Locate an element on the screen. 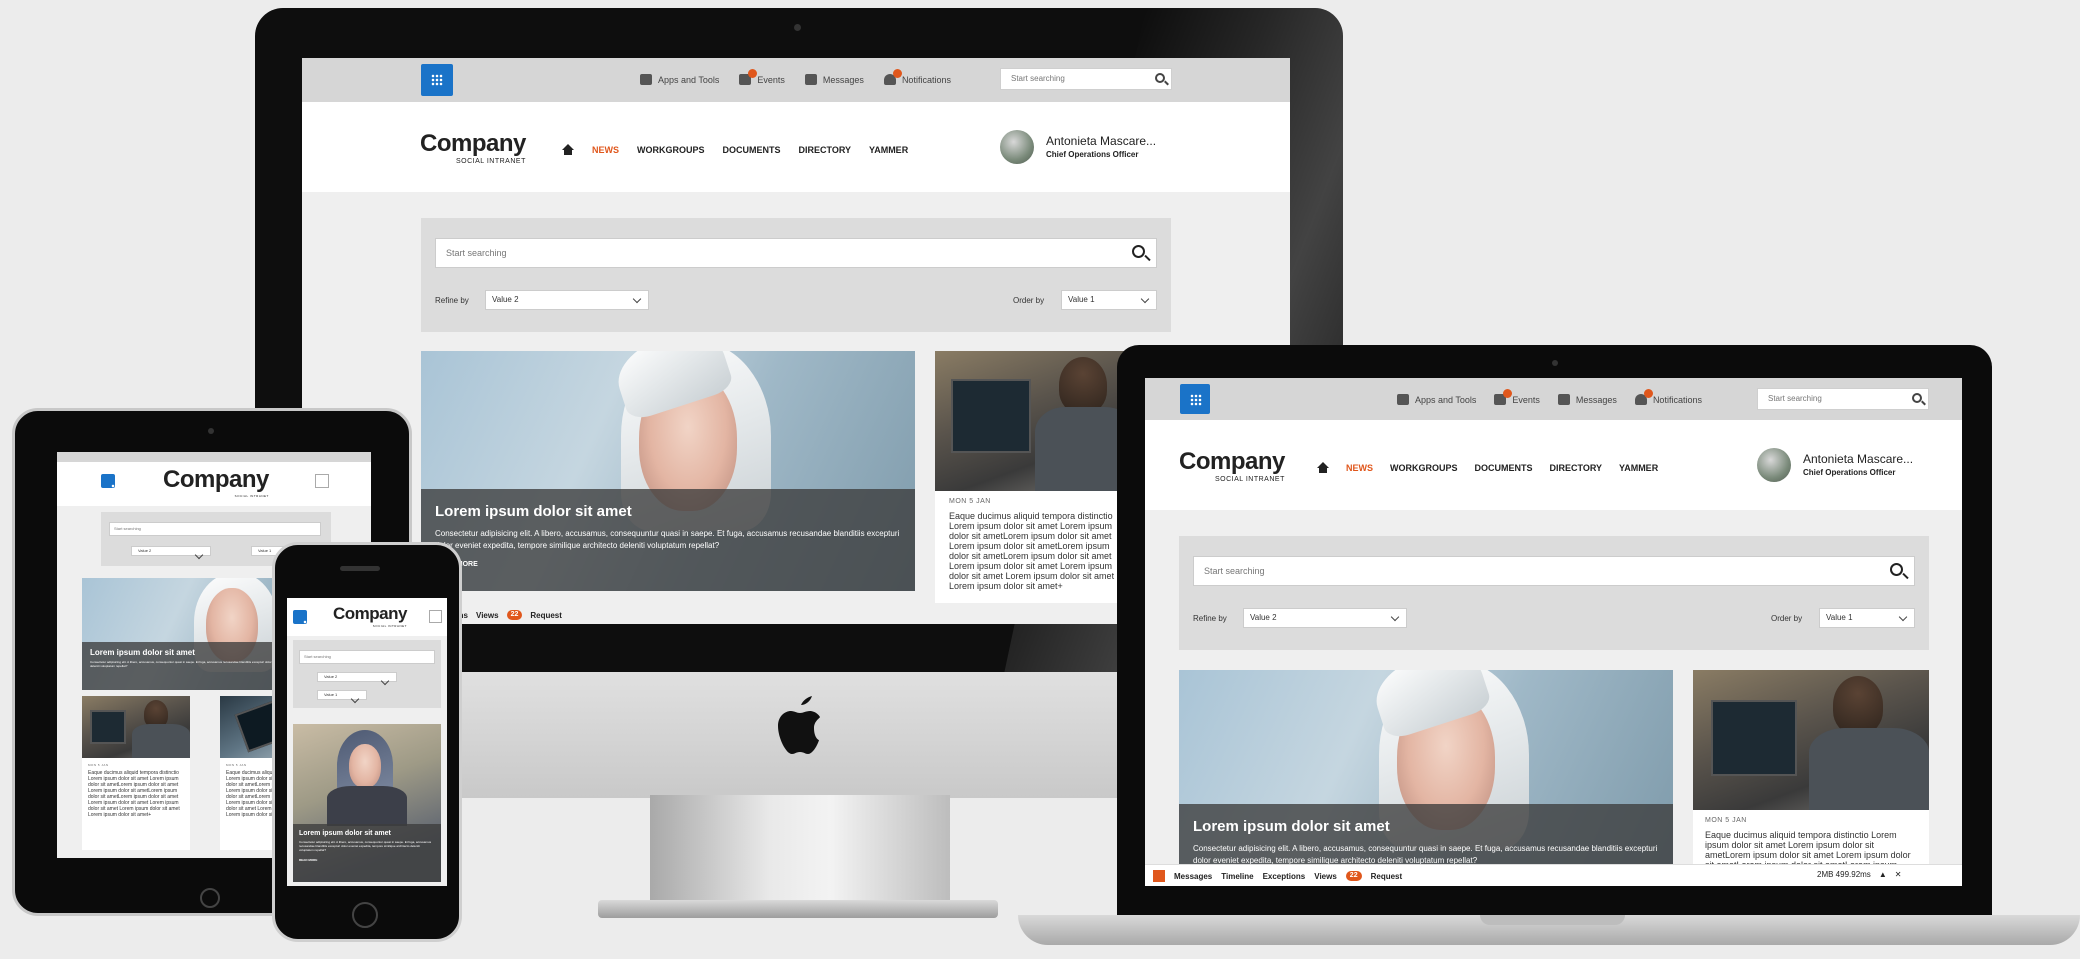  site-header: Company SOCIAL INTRANET is located at coordinates (214, 484).